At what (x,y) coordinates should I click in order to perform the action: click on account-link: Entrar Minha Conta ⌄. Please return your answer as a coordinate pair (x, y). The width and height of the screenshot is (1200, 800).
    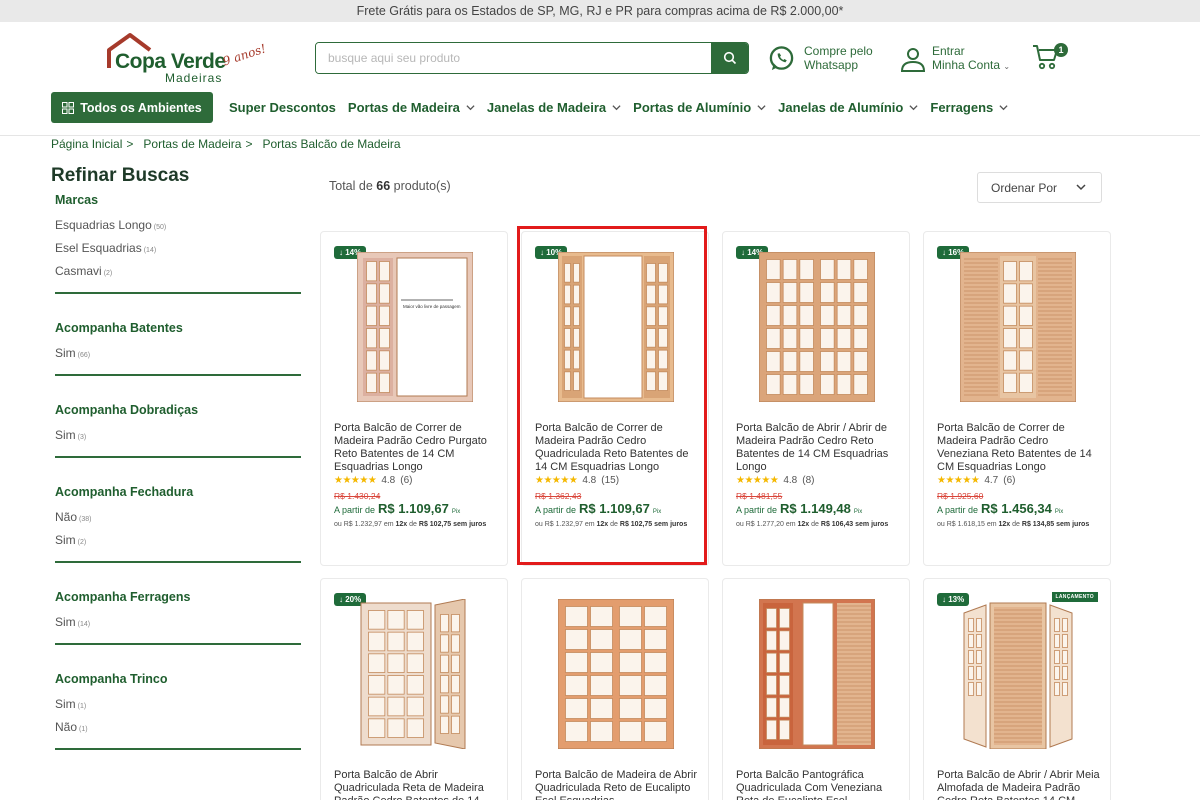
    Looking at the image, I should click on (955, 59).